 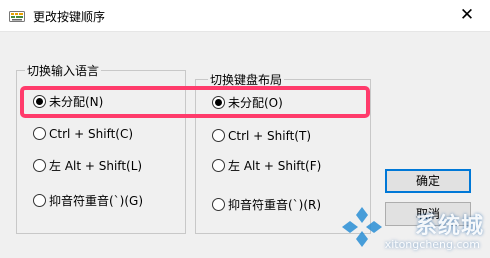 I want to click on radio-layout-grave: 抑音符重音(`)(R), so click(x=266, y=205).